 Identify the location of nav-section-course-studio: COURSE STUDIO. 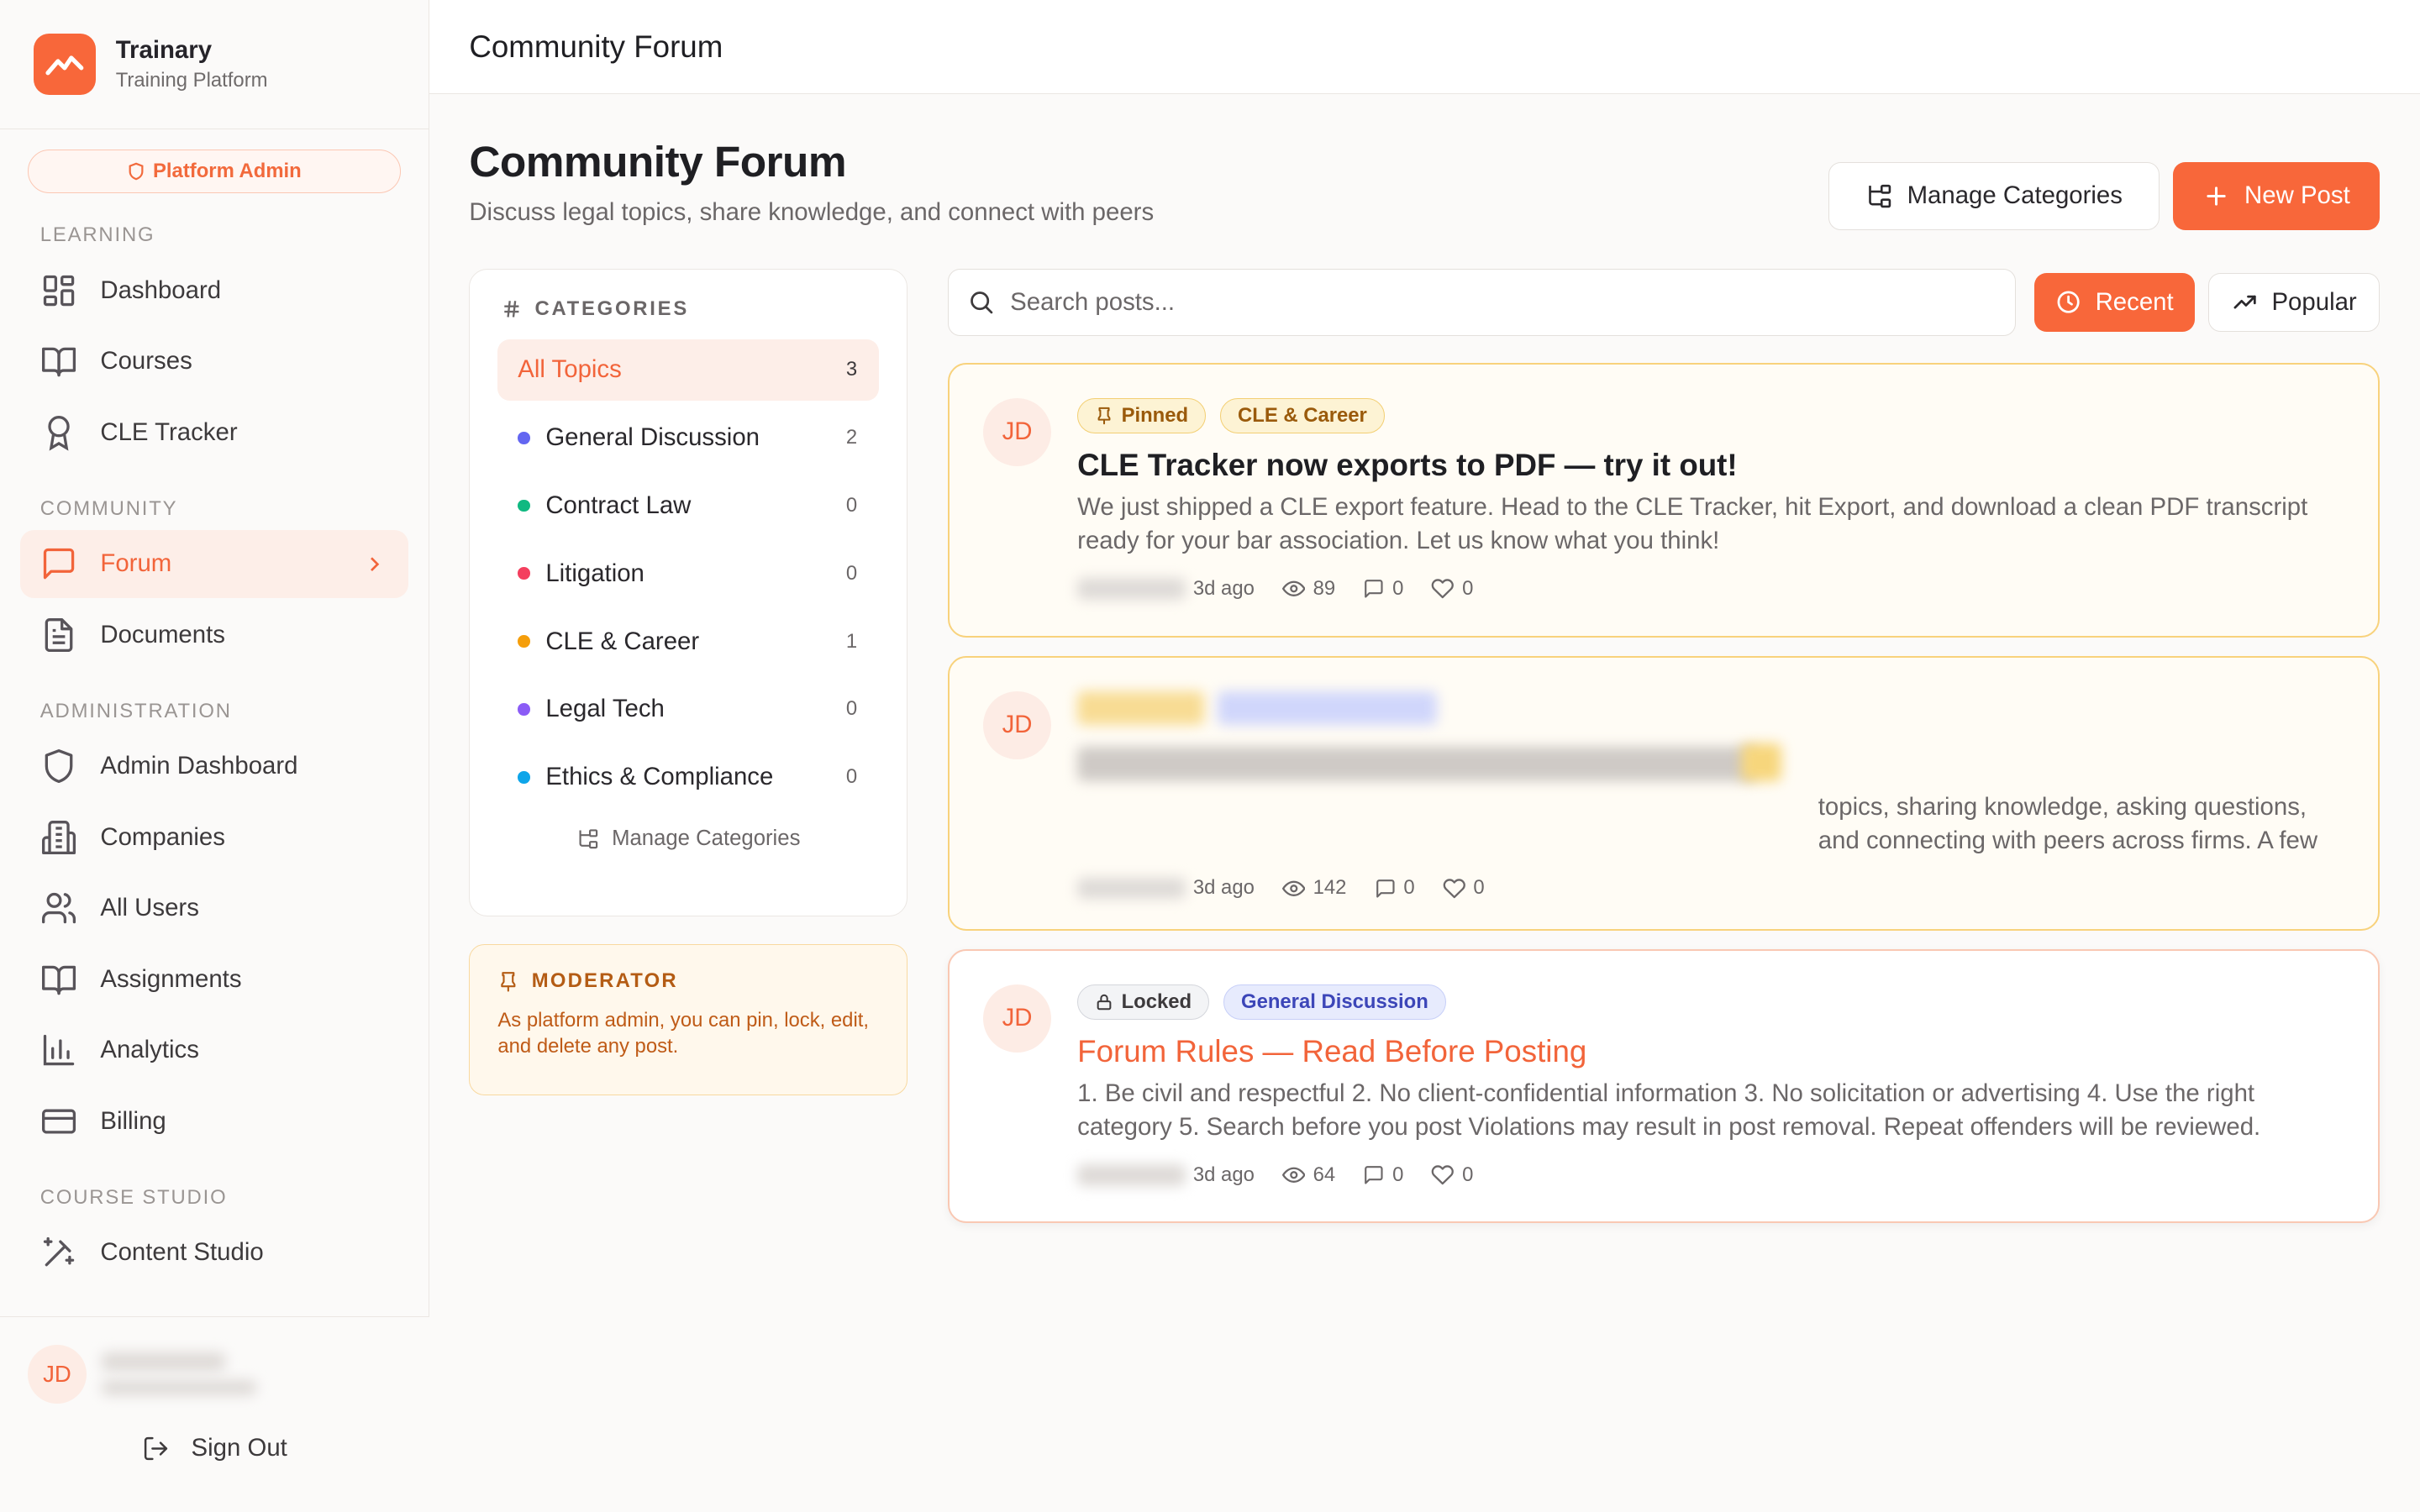
(133, 1197).